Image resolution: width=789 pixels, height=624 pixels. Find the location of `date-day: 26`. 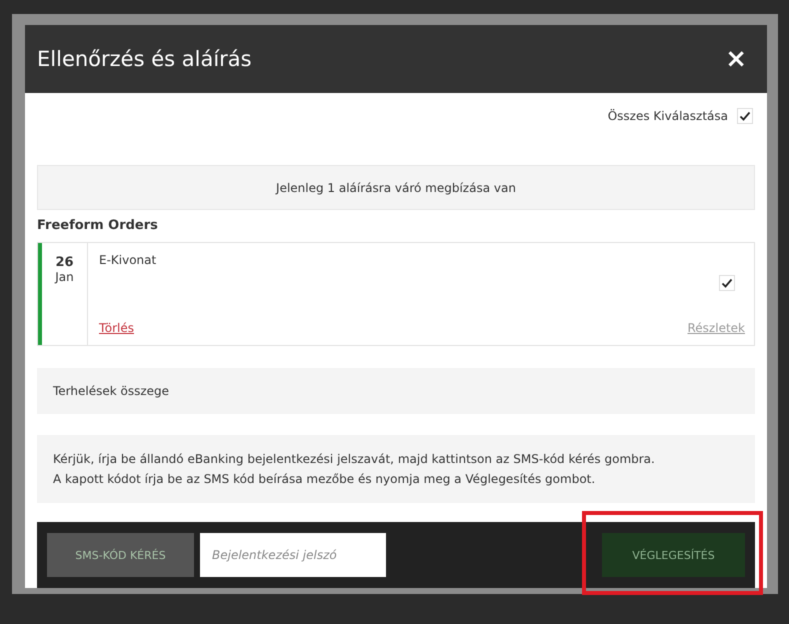

date-day: 26 is located at coordinates (64, 262).